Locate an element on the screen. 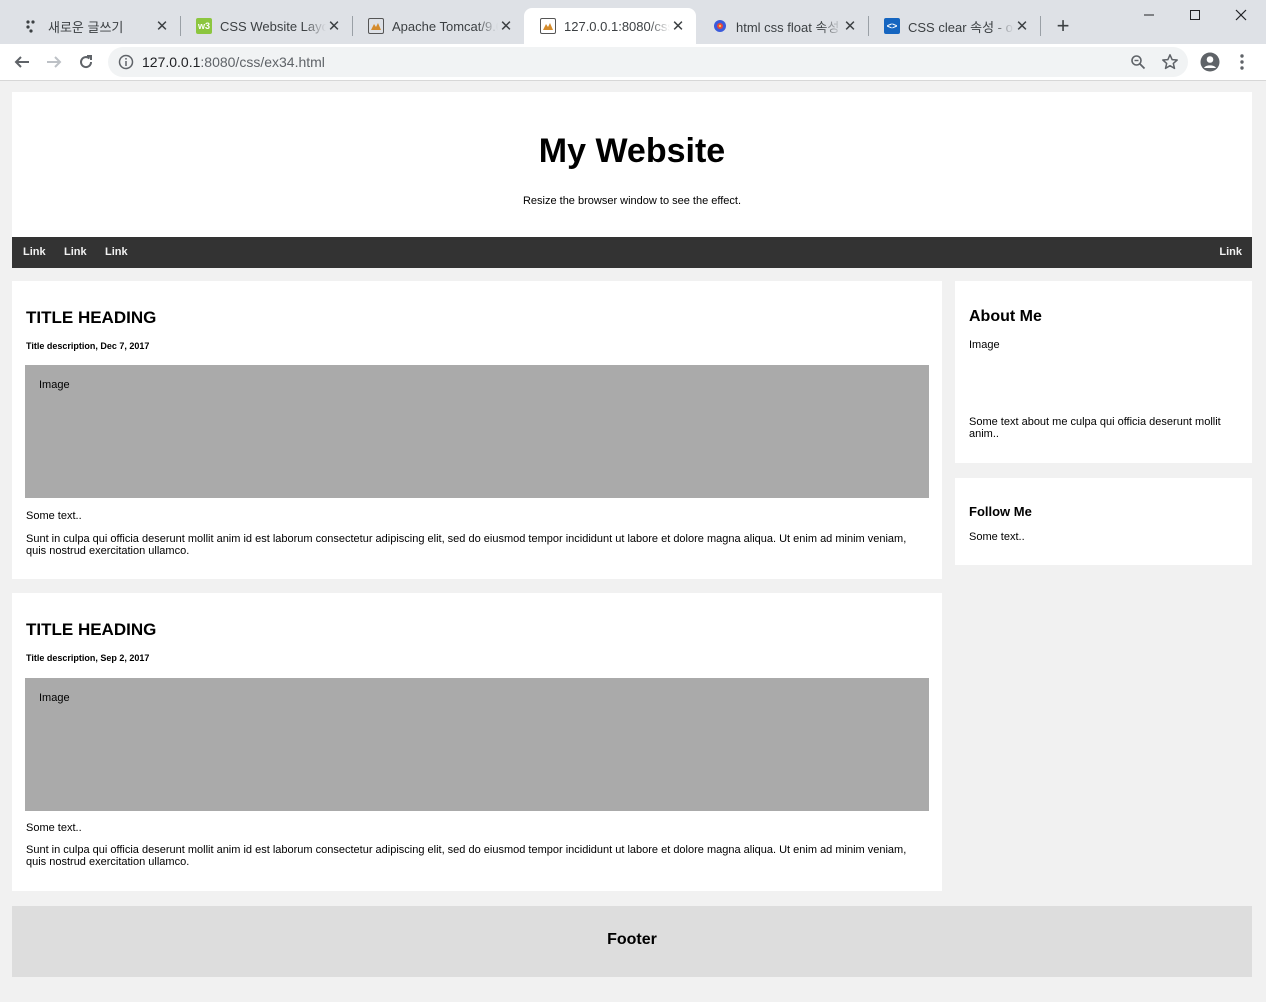  new-tab-button: + is located at coordinates (1063, 26).